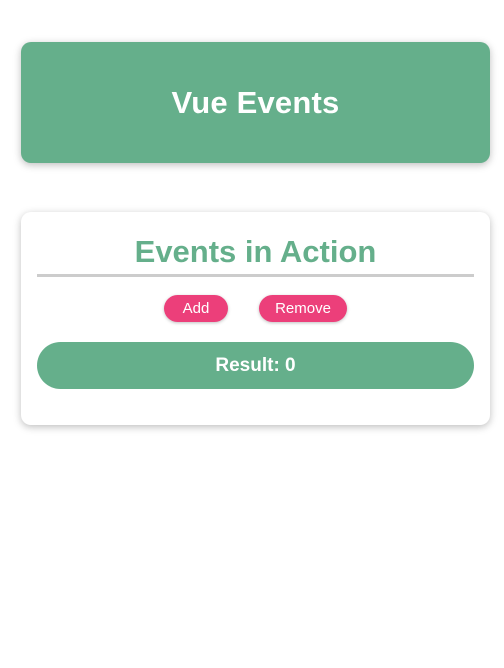 The height and width of the screenshot is (668, 504). What do you see at coordinates (255, 275) in the screenshot?
I see `divider` at bounding box center [255, 275].